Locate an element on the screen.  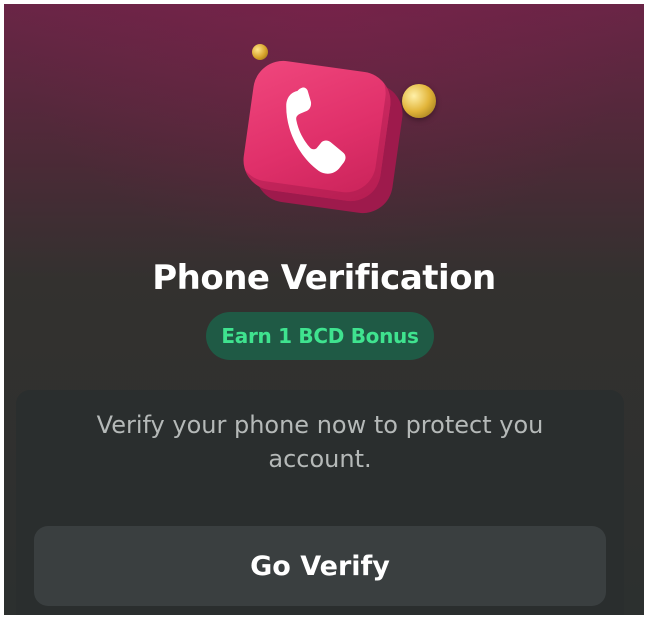
gold-coin-large-icon is located at coordinates (419, 101).